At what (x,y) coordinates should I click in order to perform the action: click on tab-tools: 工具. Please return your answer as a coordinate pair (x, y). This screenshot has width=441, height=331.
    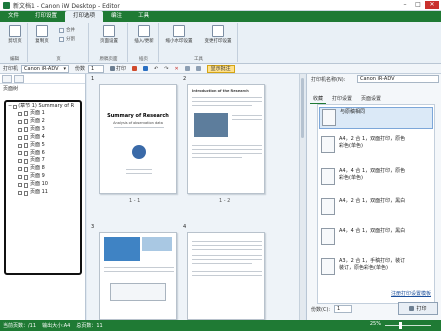
    Looking at the image, I should click on (143, 16).